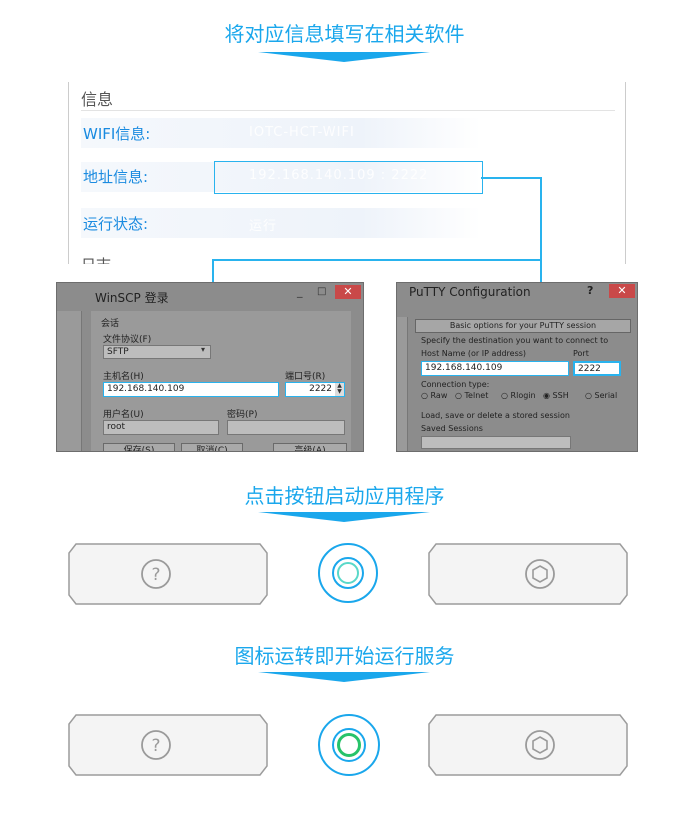 This screenshot has height=824, width=689. I want to click on putty-saved-label: Saved Sessions, so click(452, 428).